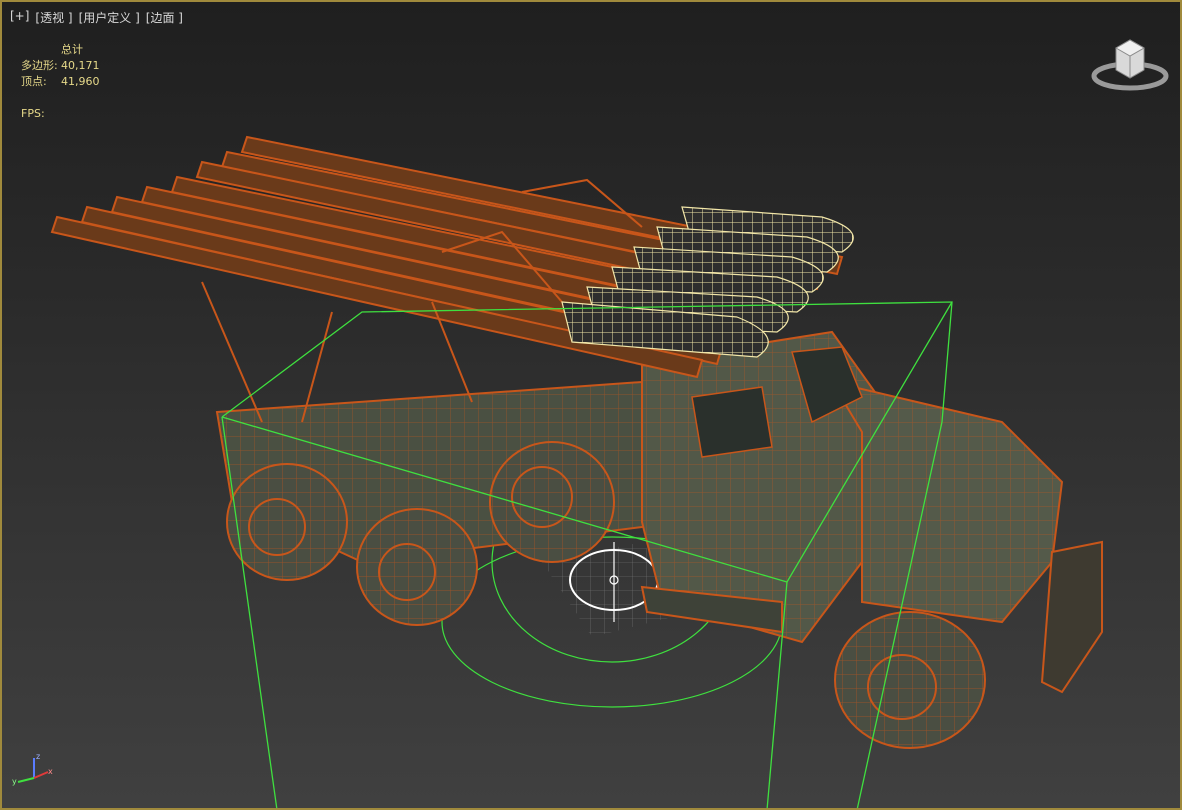 This screenshot has height=810, width=1182. What do you see at coordinates (109, 17) in the screenshot?
I see `viewport-shading-menu: [用户定义 ]` at bounding box center [109, 17].